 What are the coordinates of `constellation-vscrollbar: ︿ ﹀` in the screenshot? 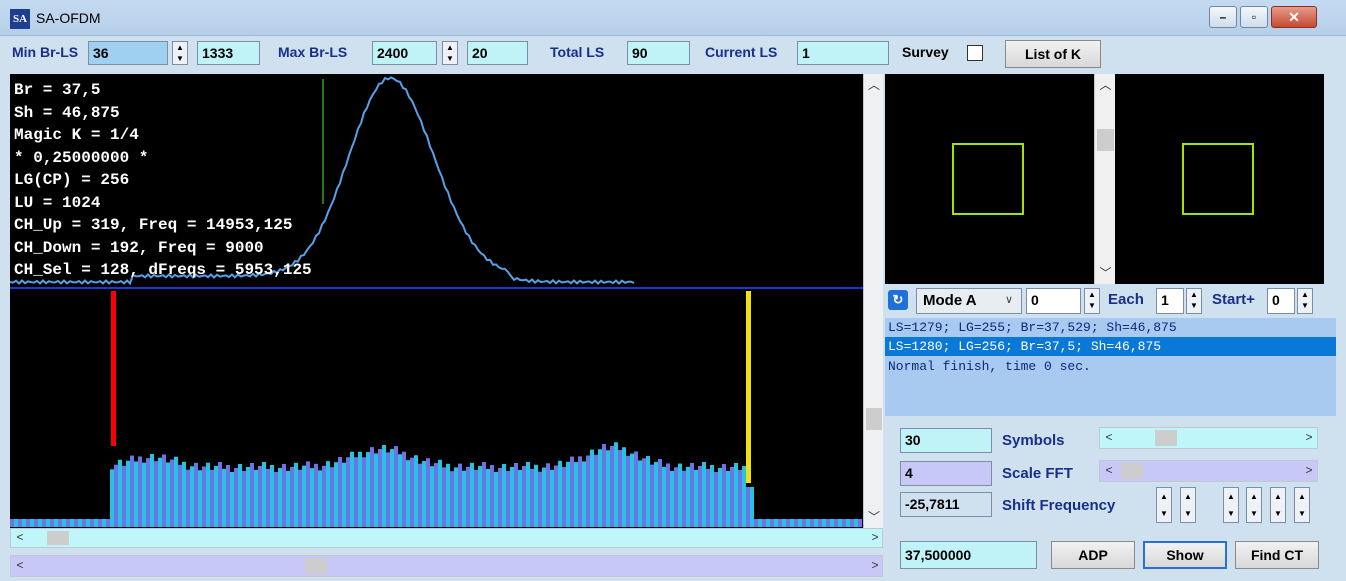 It's located at (1104, 179).